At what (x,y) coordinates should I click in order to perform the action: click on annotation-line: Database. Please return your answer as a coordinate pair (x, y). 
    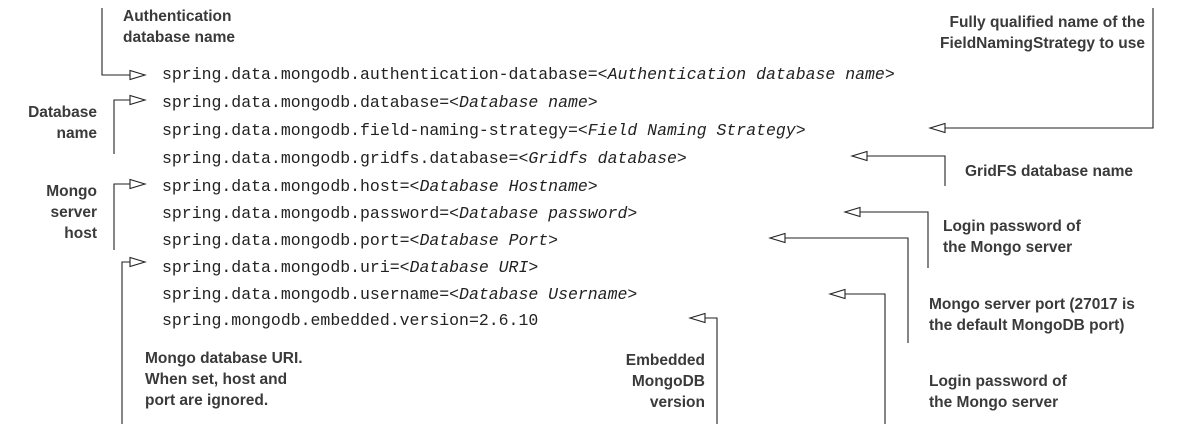
    Looking at the image, I should click on (62, 112).